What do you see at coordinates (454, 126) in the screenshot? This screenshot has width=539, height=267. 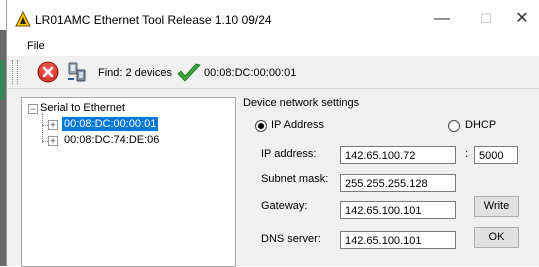 I see `radio-dhcp` at bounding box center [454, 126].